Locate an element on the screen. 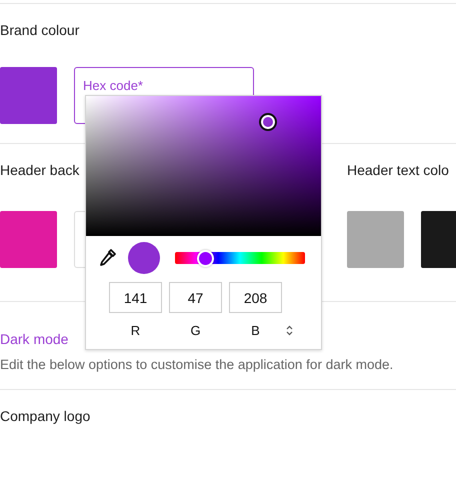 The height and width of the screenshot is (500, 456). channel-label: B is located at coordinates (255, 330).